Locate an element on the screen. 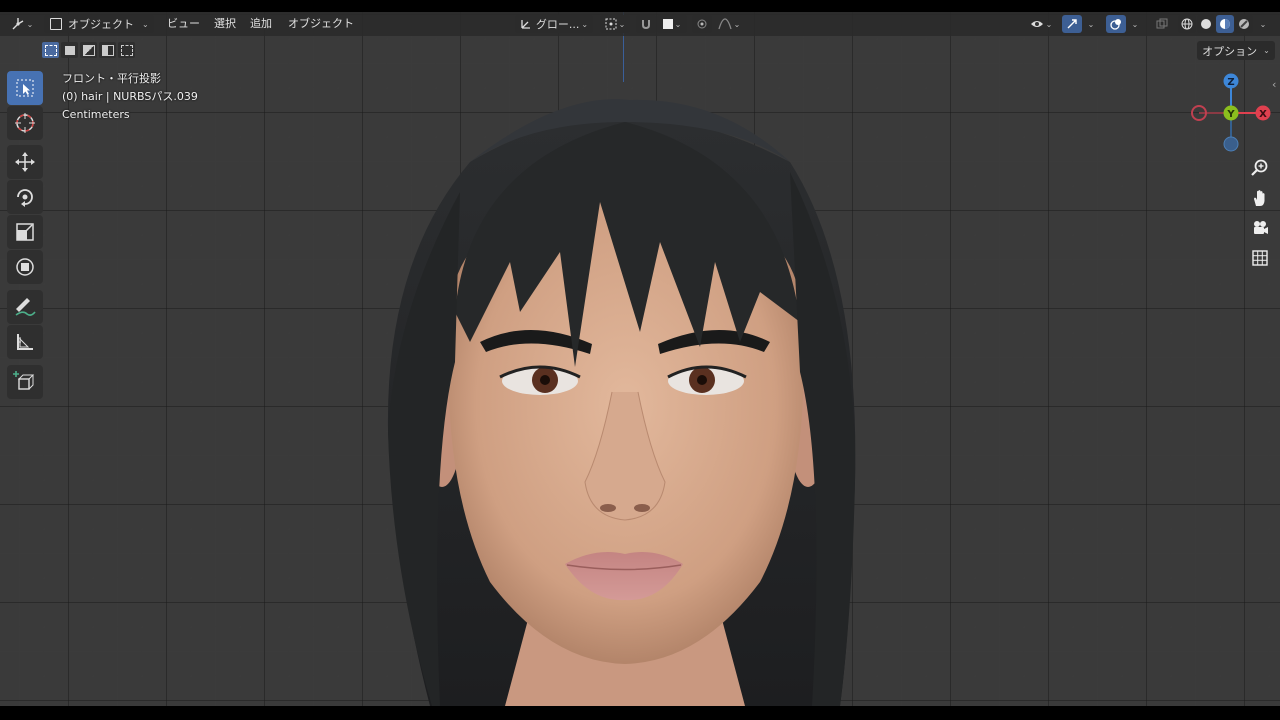 Image resolution: width=1280 pixels, height=720 pixels. select-intersect-icon is located at coordinates (126, 50).